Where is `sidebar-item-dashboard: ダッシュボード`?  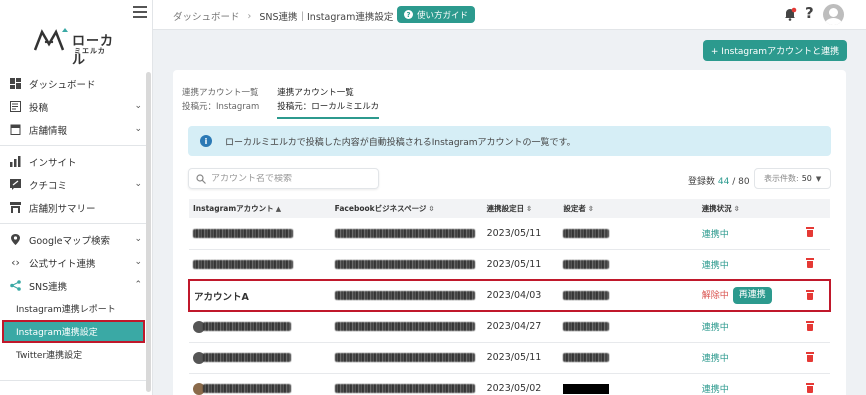
sidebar-item-dashboard: ダッシュボード is located at coordinates (73, 83).